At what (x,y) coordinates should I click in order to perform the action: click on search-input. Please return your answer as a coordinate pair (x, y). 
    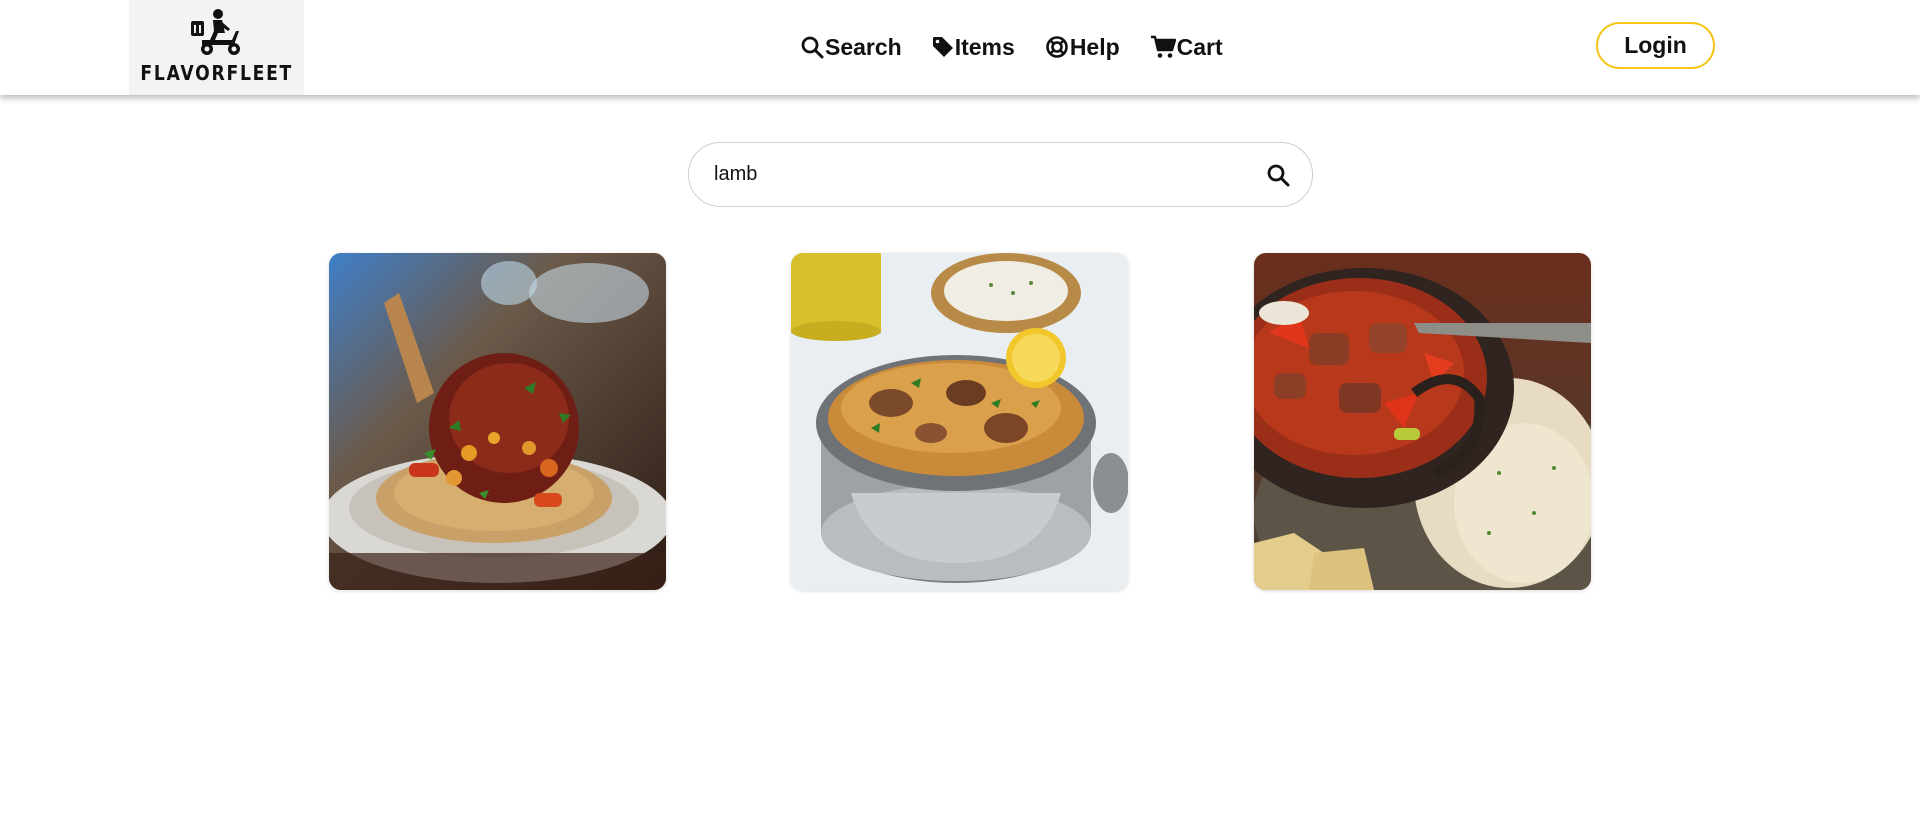
    Looking at the image, I should click on (990, 174).